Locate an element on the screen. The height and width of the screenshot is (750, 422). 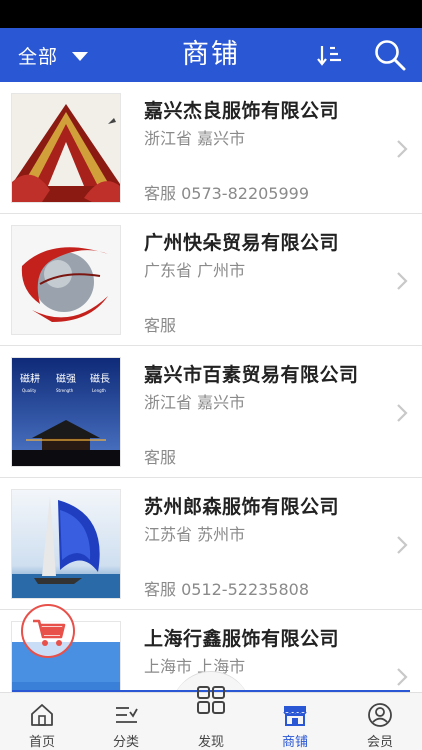
tab-label: 会员 is located at coordinates (379, 742).